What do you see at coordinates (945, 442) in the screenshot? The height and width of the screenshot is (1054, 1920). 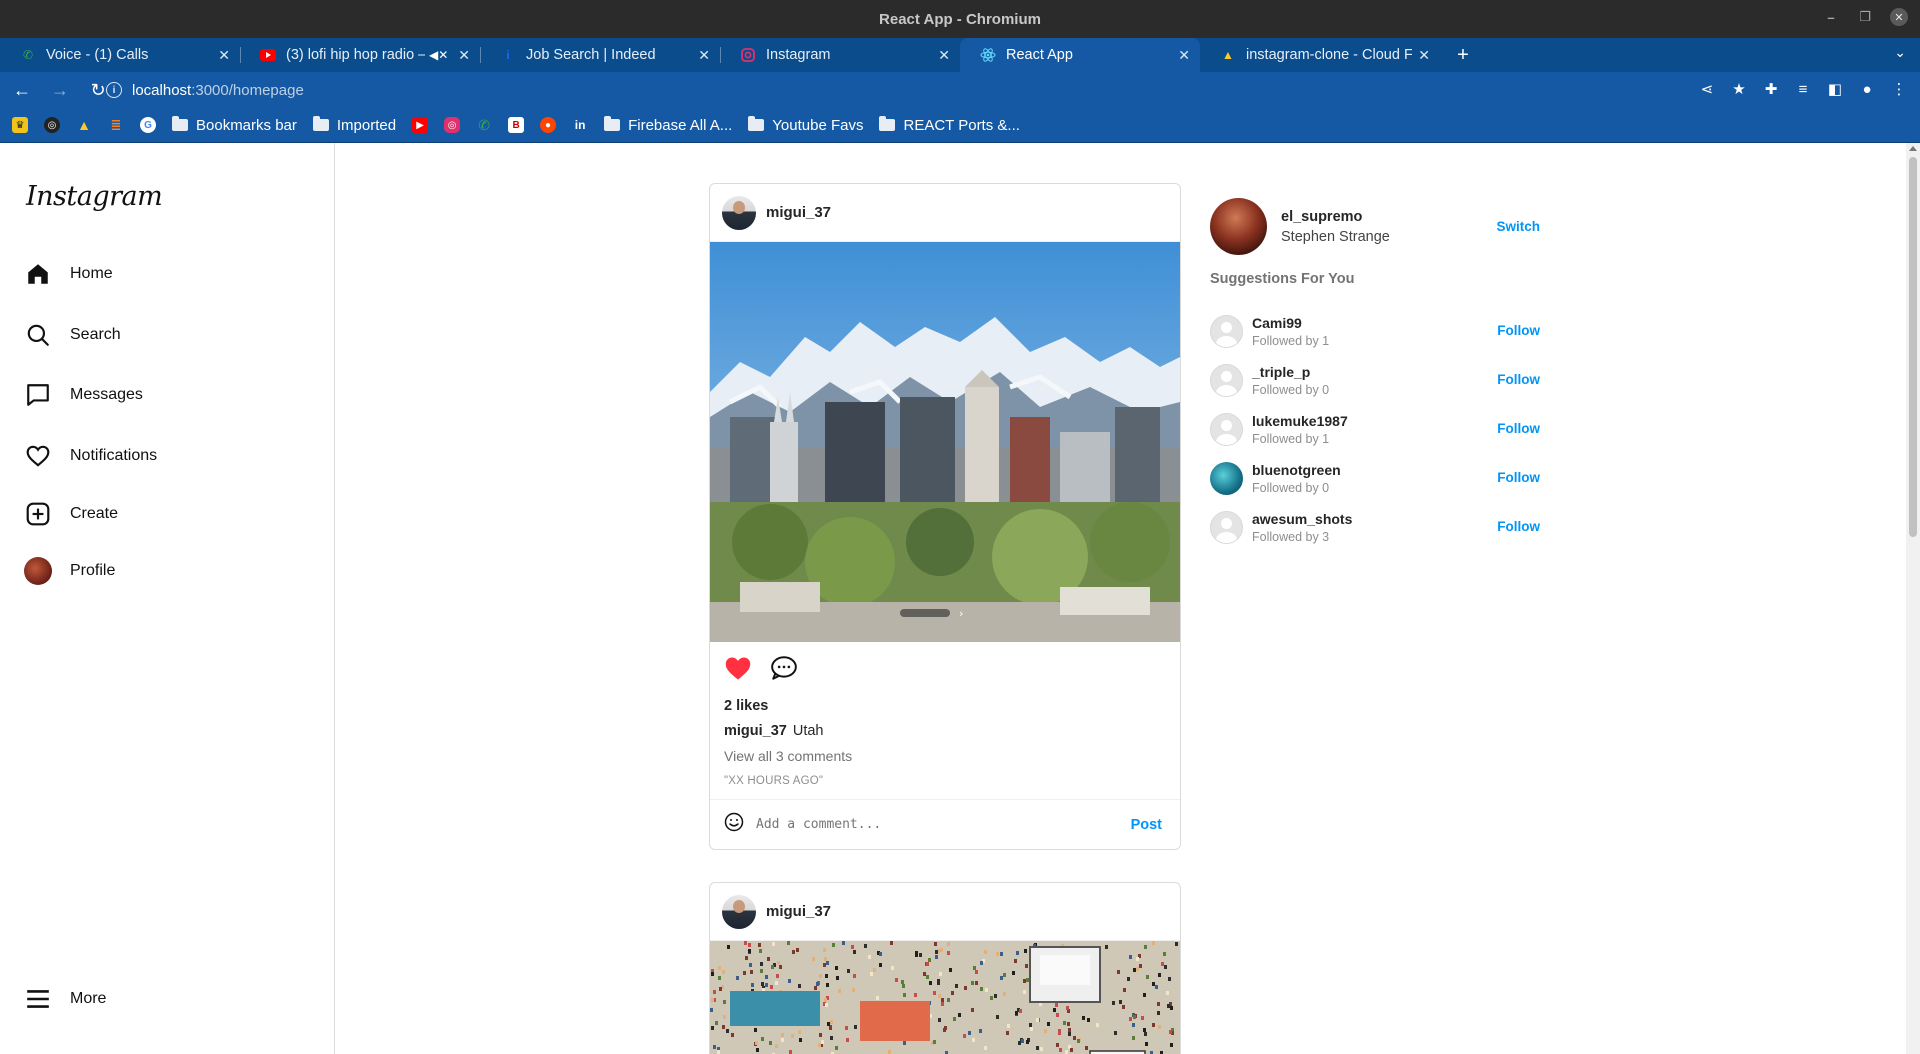 I see `post-image-utah-skyline: ›` at bounding box center [945, 442].